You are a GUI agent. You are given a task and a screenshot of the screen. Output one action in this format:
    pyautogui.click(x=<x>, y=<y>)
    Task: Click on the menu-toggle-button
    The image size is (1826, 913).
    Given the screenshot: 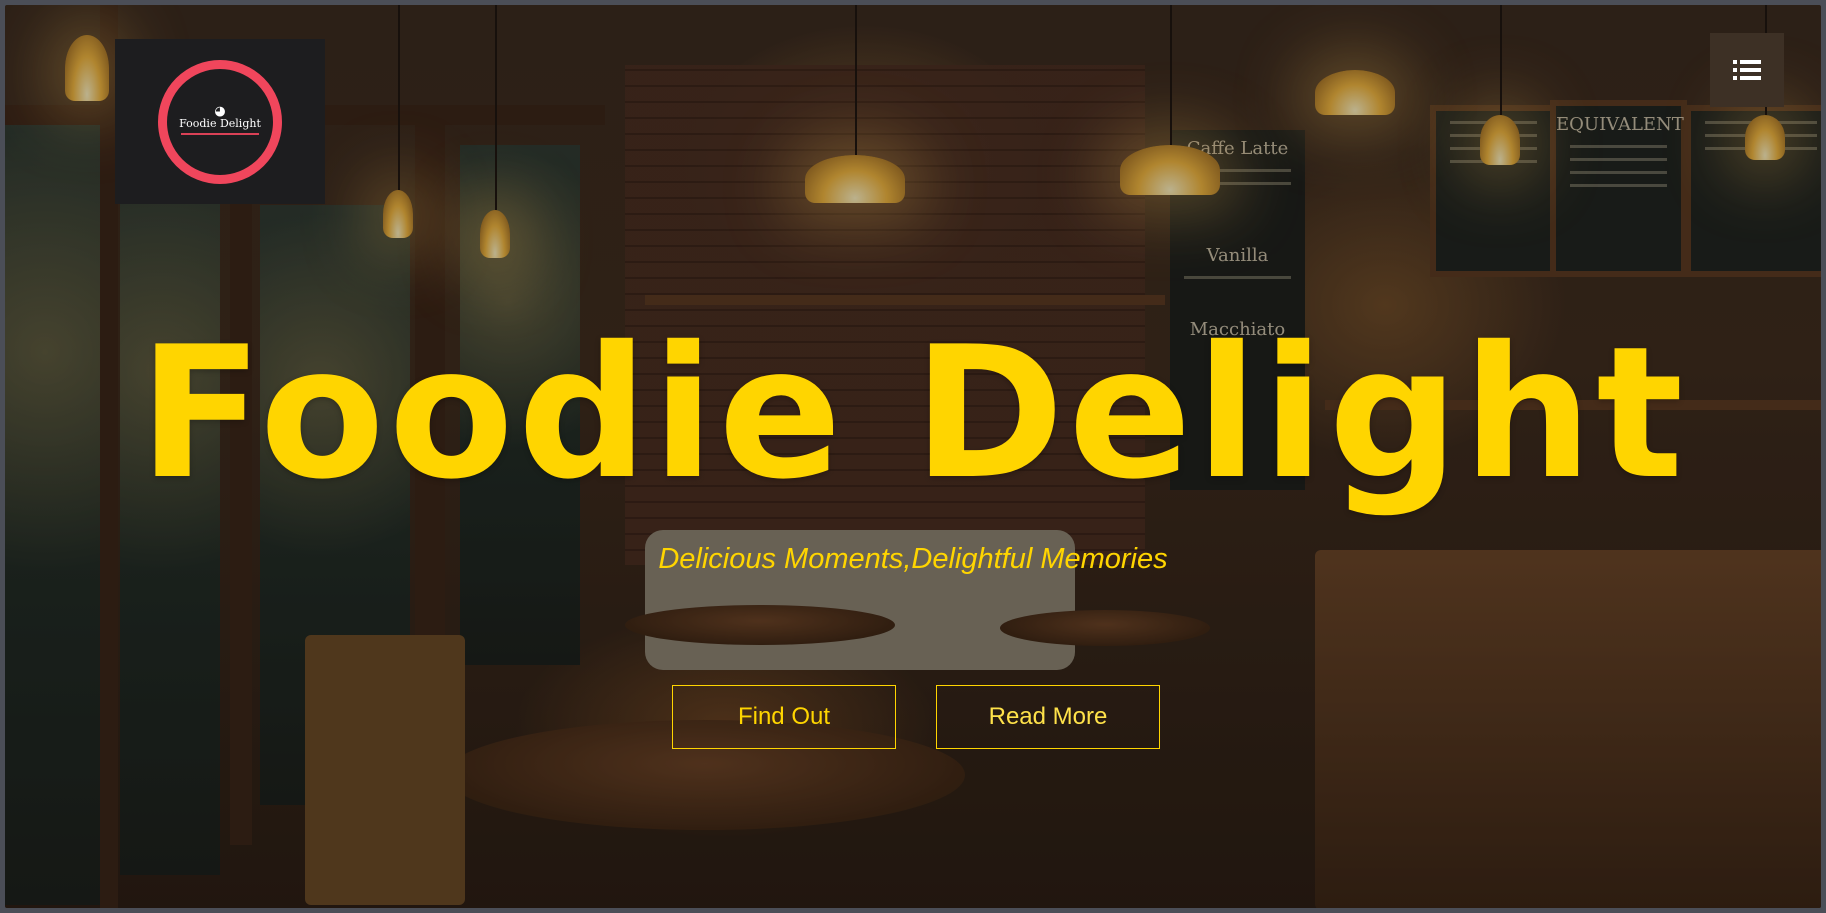 What is the action you would take?
    pyautogui.click(x=1747, y=70)
    